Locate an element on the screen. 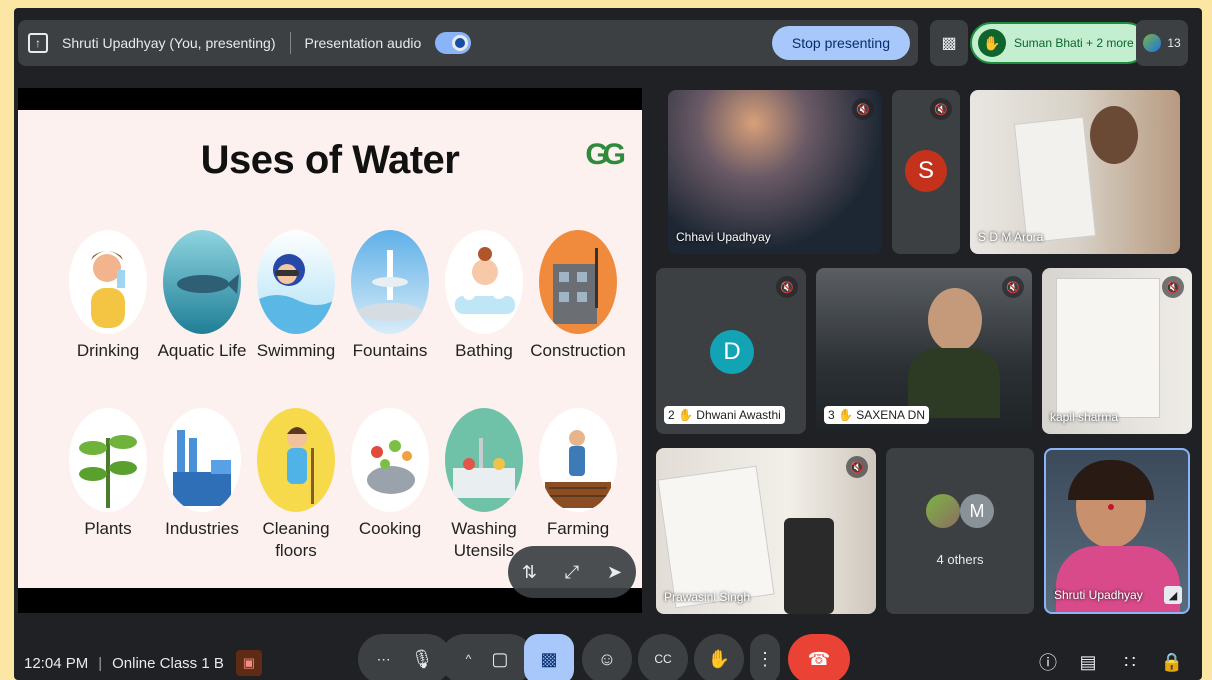 The height and width of the screenshot is (680, 1212). reactions-button: ☺ is located at coordinates (607, 657).